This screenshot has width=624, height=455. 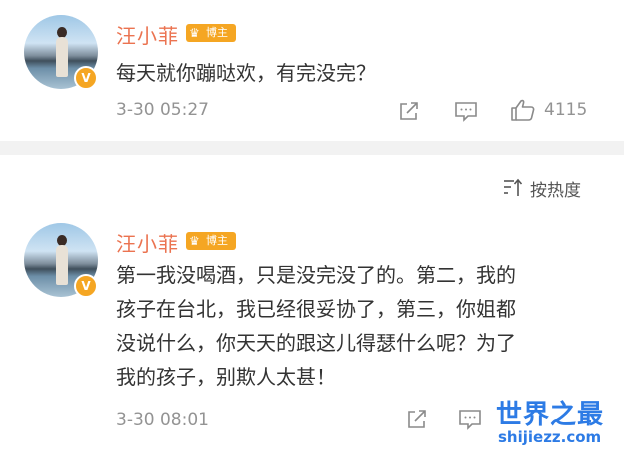 What do you see at coordinates (226, 377) in the screenshot?
I see `comment-text-line: 我的孩子，别欺人太甚！` at bounding box center [226, 377].